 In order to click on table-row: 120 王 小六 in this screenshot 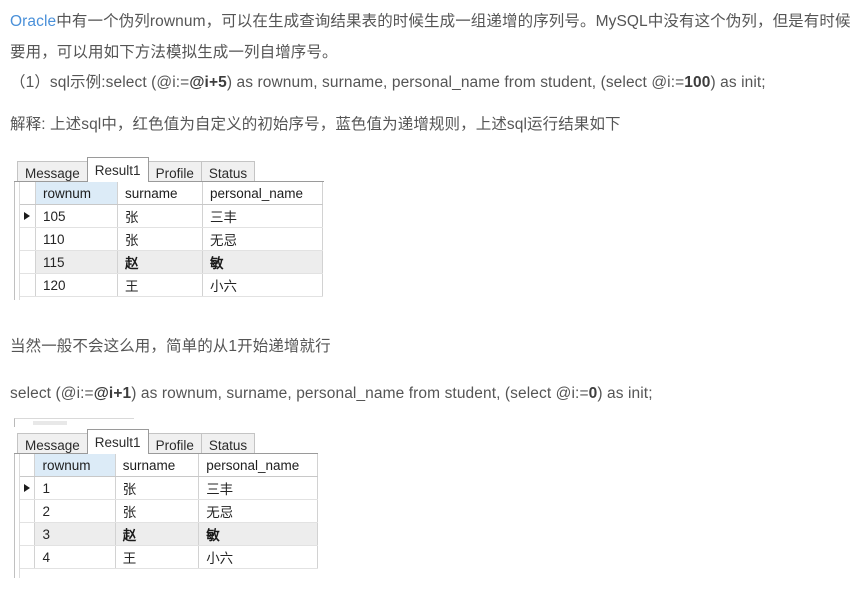, I will do `click(171, 285)`.